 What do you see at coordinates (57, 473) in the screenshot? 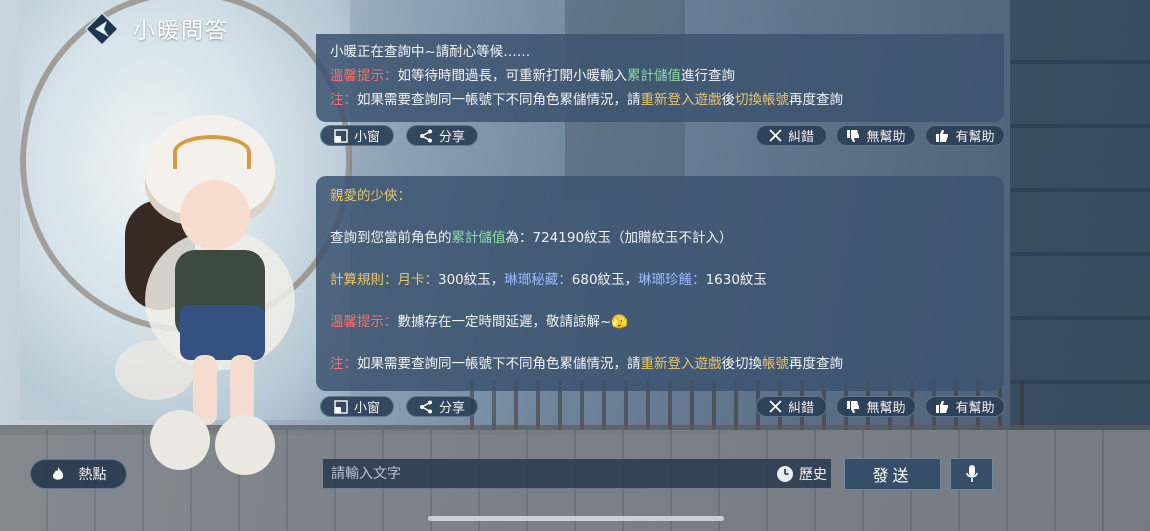
I see `flame-icon` at bounding box center [57, 473].